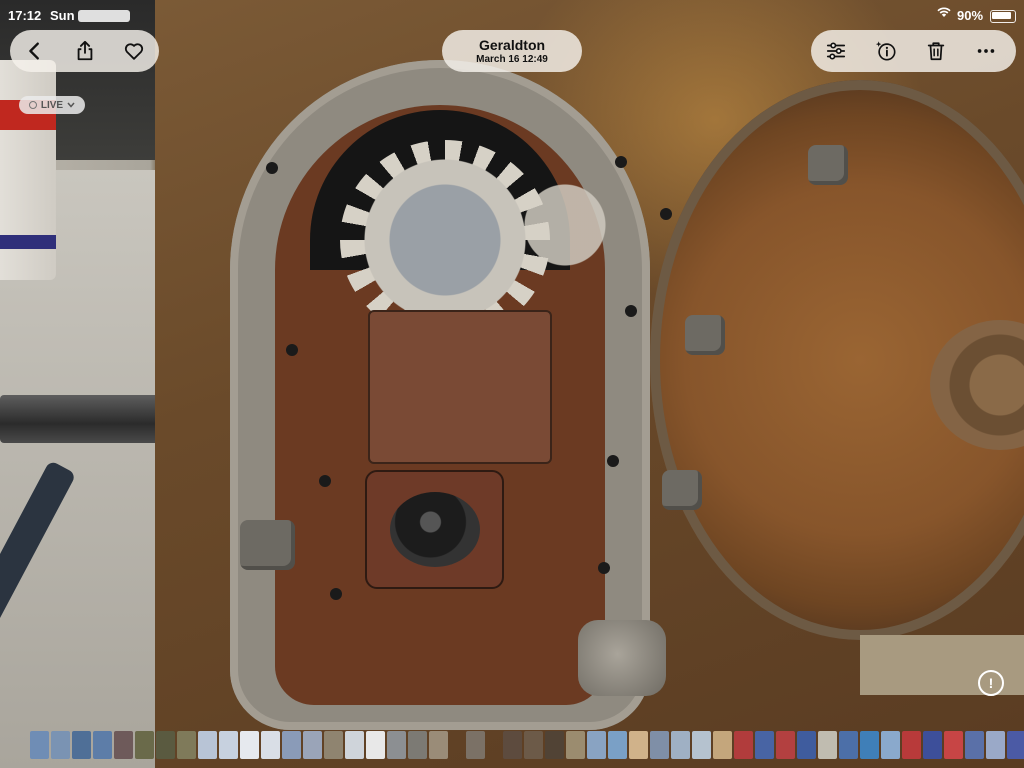  I want to click on sparkle-info-icon, so click(885, 51).